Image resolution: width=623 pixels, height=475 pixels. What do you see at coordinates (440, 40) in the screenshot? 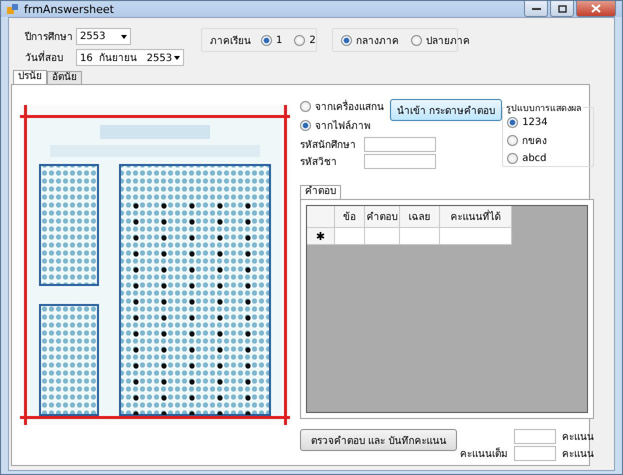
I see `radio-button: ปลายภาค` at bounding box center [440, 40].